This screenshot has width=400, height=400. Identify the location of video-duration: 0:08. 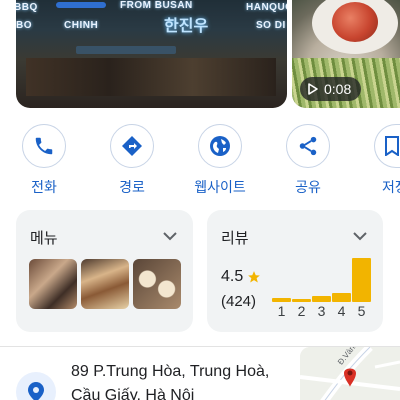
(338, 89).